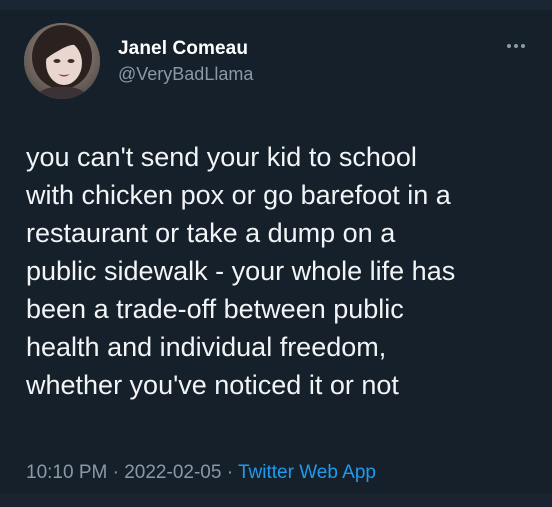 The width and height of the screenshot is (552, 507). I want to click on avatar-image, so click(62, 61).